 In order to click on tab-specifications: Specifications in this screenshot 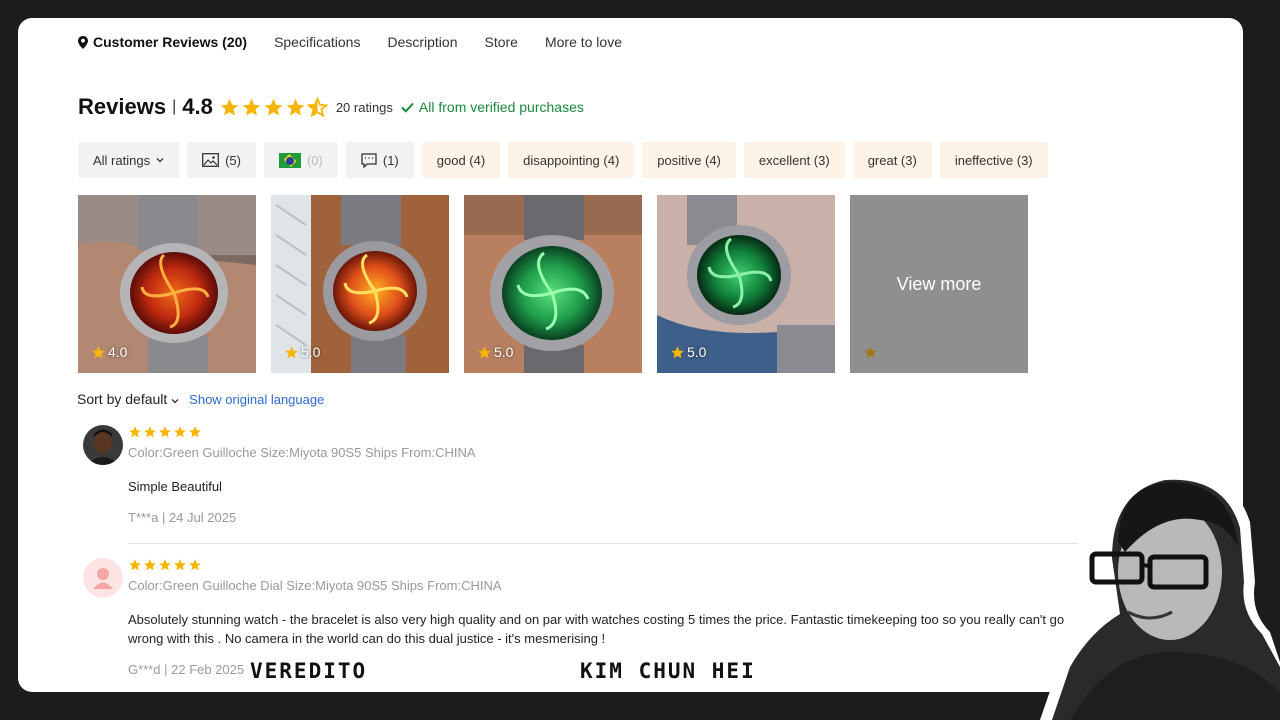, I will do `click(317, 42)`.